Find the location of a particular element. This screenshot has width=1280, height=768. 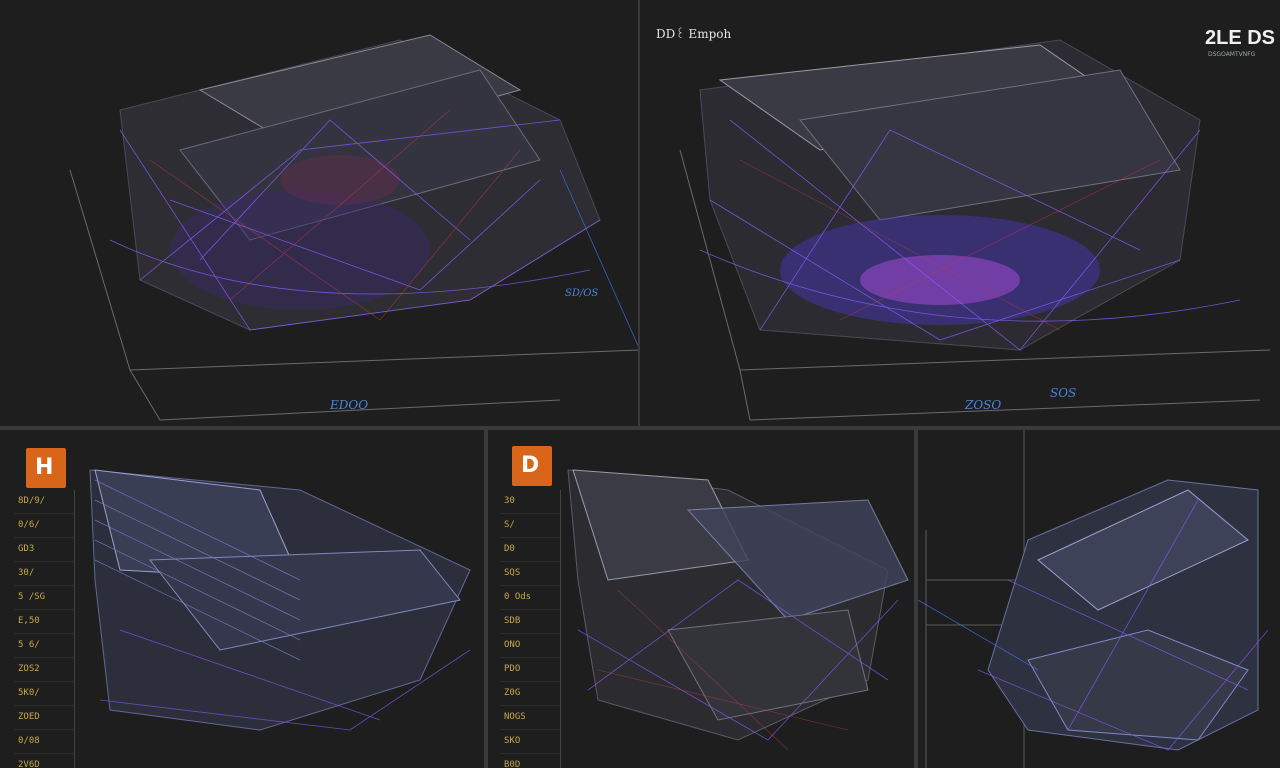

overlay-scribble: SOS is located at coordinates (1063, 393).